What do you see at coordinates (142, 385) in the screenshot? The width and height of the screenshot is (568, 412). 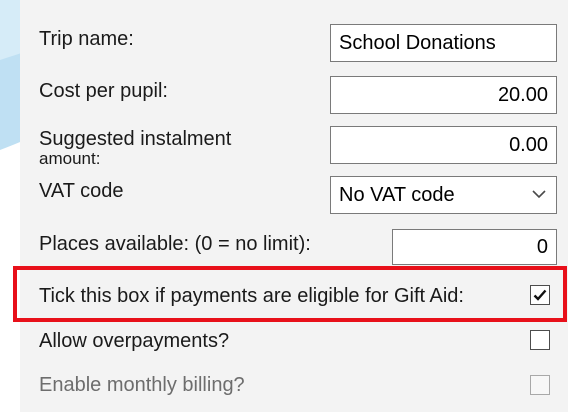 I see `monthly-billing-label: Enable monthly billing?` at bounding box center [142, 385].